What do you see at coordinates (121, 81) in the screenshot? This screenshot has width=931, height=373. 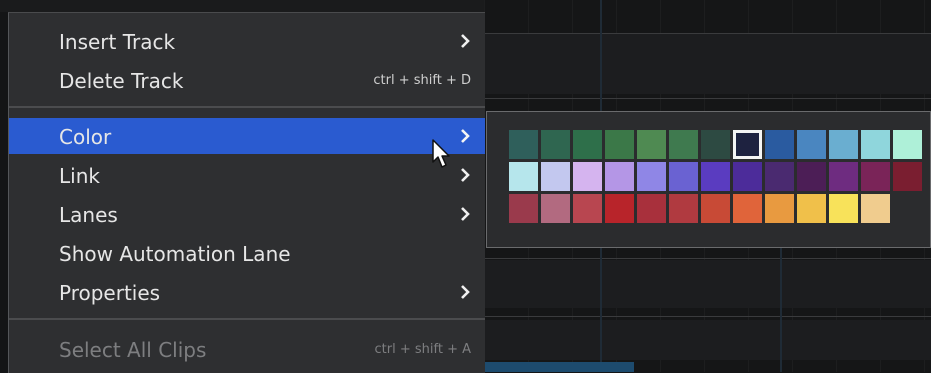 I see `menu-item-label: Delete Track` at bounding box center [121, 81].